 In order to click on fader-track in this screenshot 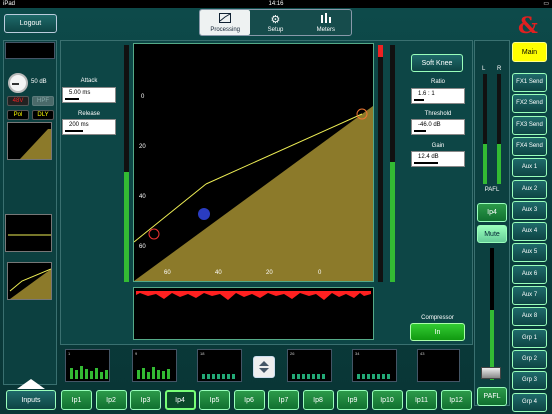, I will do `click(492, 314)`.